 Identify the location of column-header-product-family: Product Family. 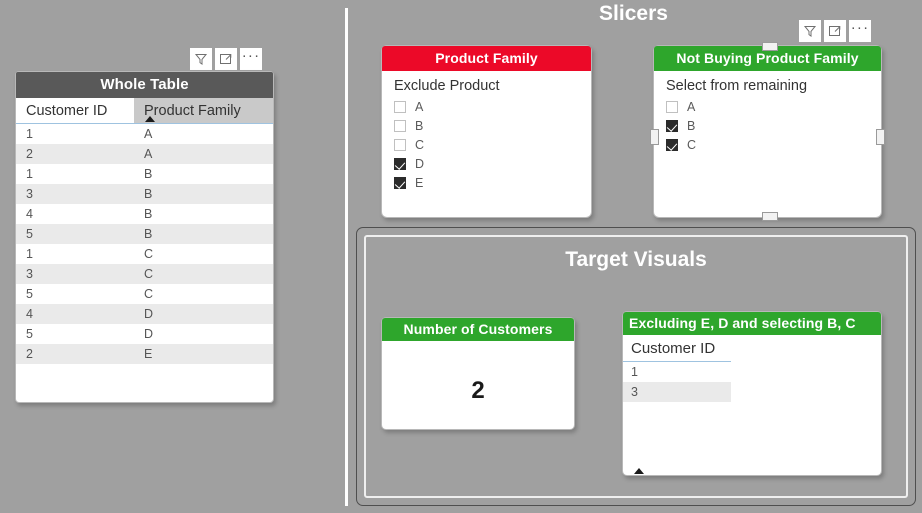
(203, 111).